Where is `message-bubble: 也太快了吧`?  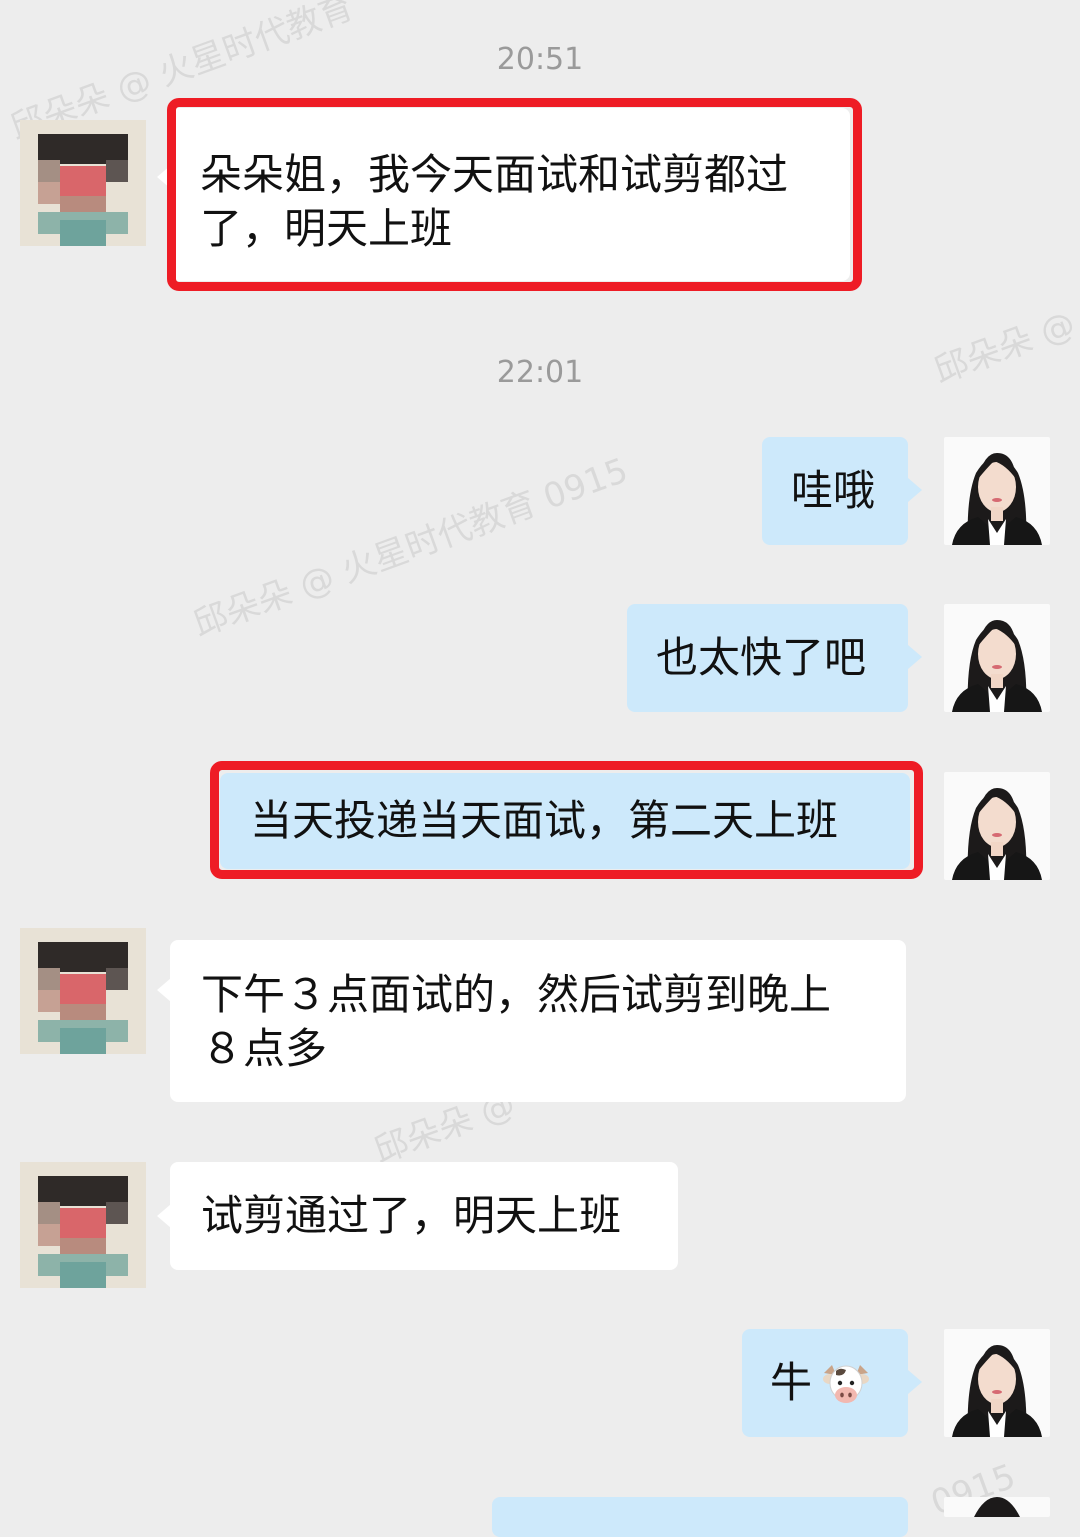 message-bubble: 也太快了吧 is located at coordinates (767, 658).